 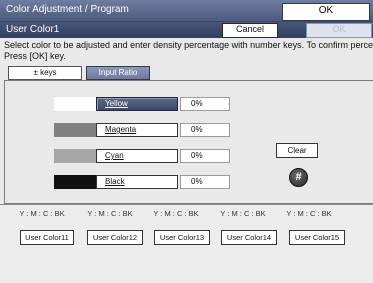 I want to click on magenta-swatch, so click(x=77, y=130).